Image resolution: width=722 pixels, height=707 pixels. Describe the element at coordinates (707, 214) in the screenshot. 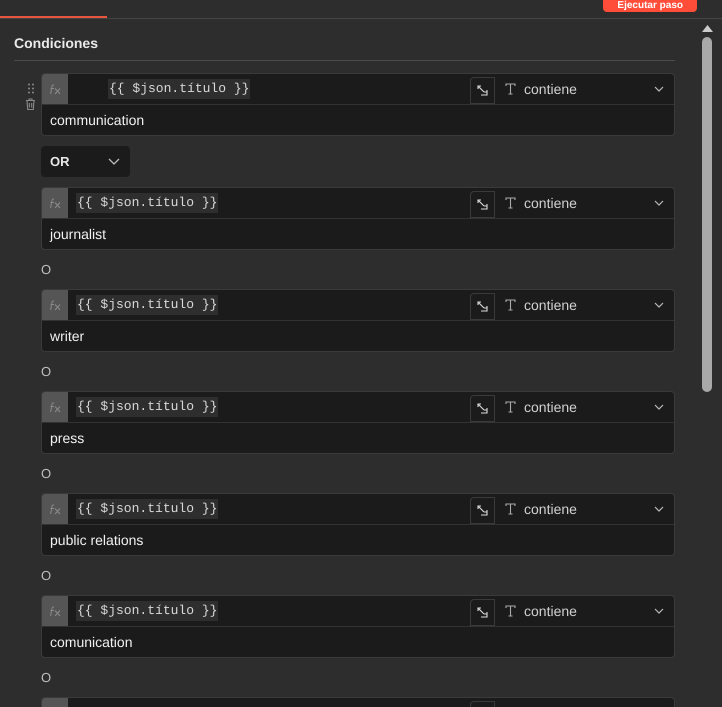

I see `scrollbar-thumb` at that location.